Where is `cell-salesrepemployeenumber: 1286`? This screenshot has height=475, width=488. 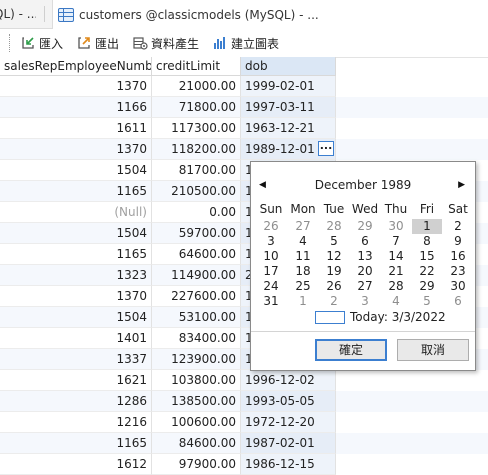 cell-salesrepemployeenumber: 1286 is located at coordinates (76, 401).